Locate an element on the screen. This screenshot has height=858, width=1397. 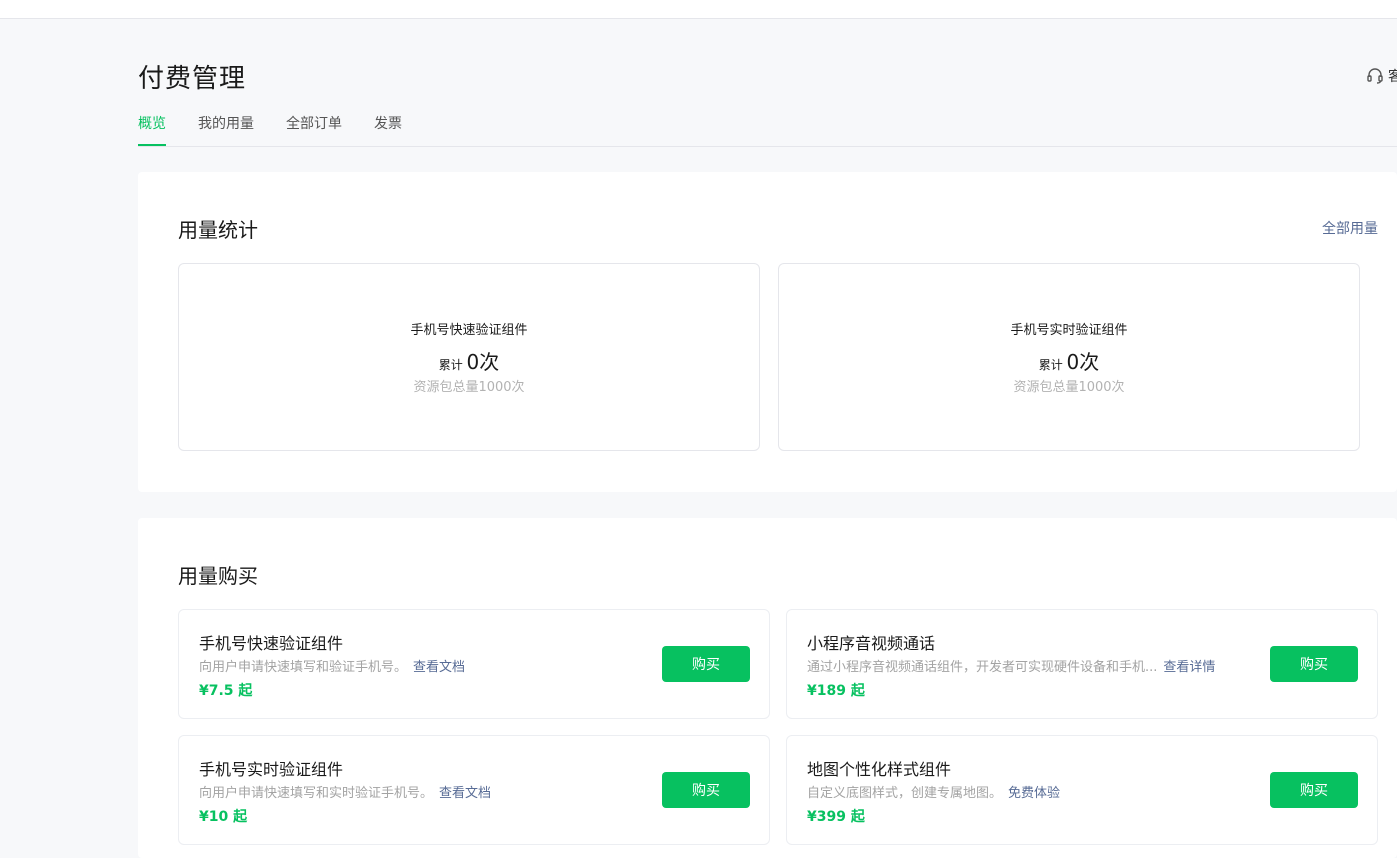
product-detail-link: 查看详情 is located at coordinates (1189, 667).